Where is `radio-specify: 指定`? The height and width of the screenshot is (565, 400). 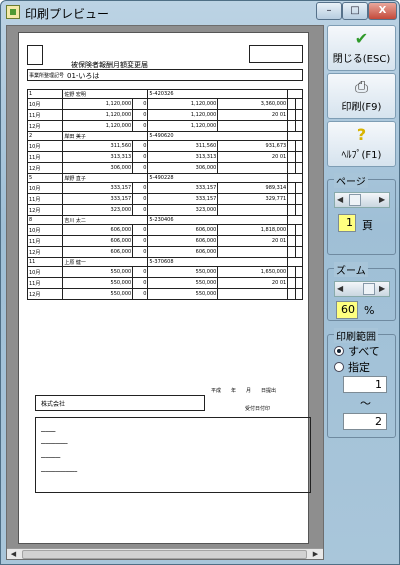
radio-specify: 指定 is located at coordinates (352, 367).